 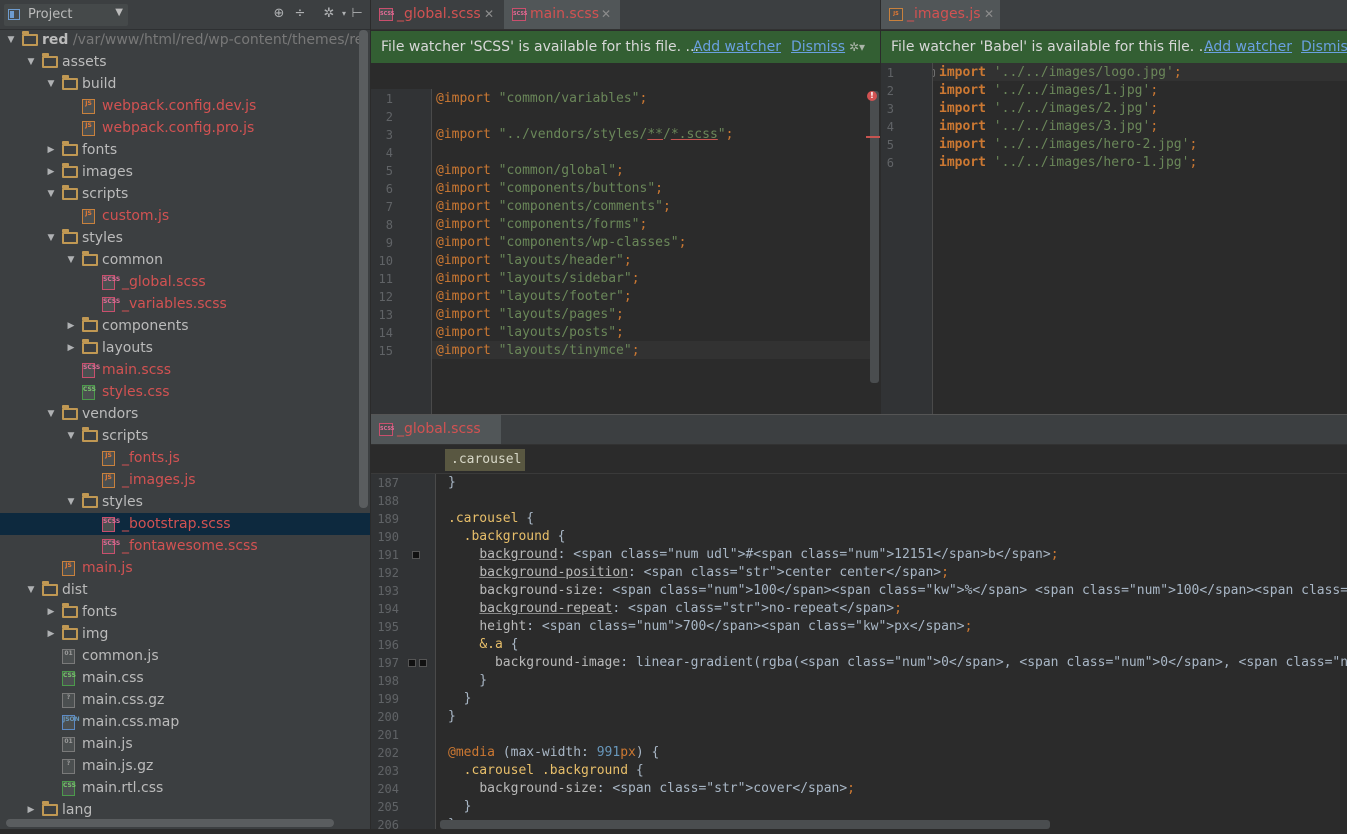 What do you see at coordinates (185, 634) in the screenshot?
I see `tree-folder: ▶ img` at bounding box center [185, 634].